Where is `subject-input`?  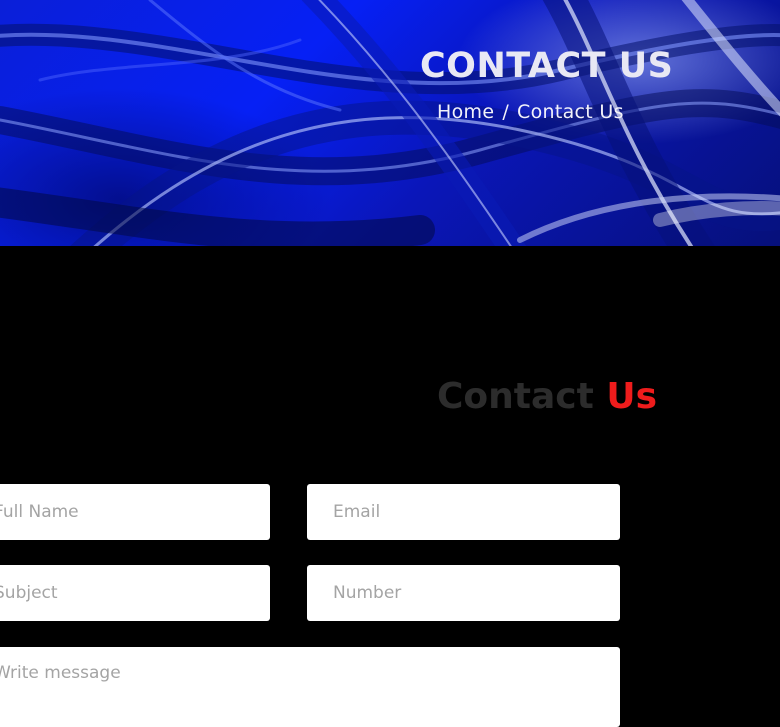
subject-input is located at coordinates (135, 593).